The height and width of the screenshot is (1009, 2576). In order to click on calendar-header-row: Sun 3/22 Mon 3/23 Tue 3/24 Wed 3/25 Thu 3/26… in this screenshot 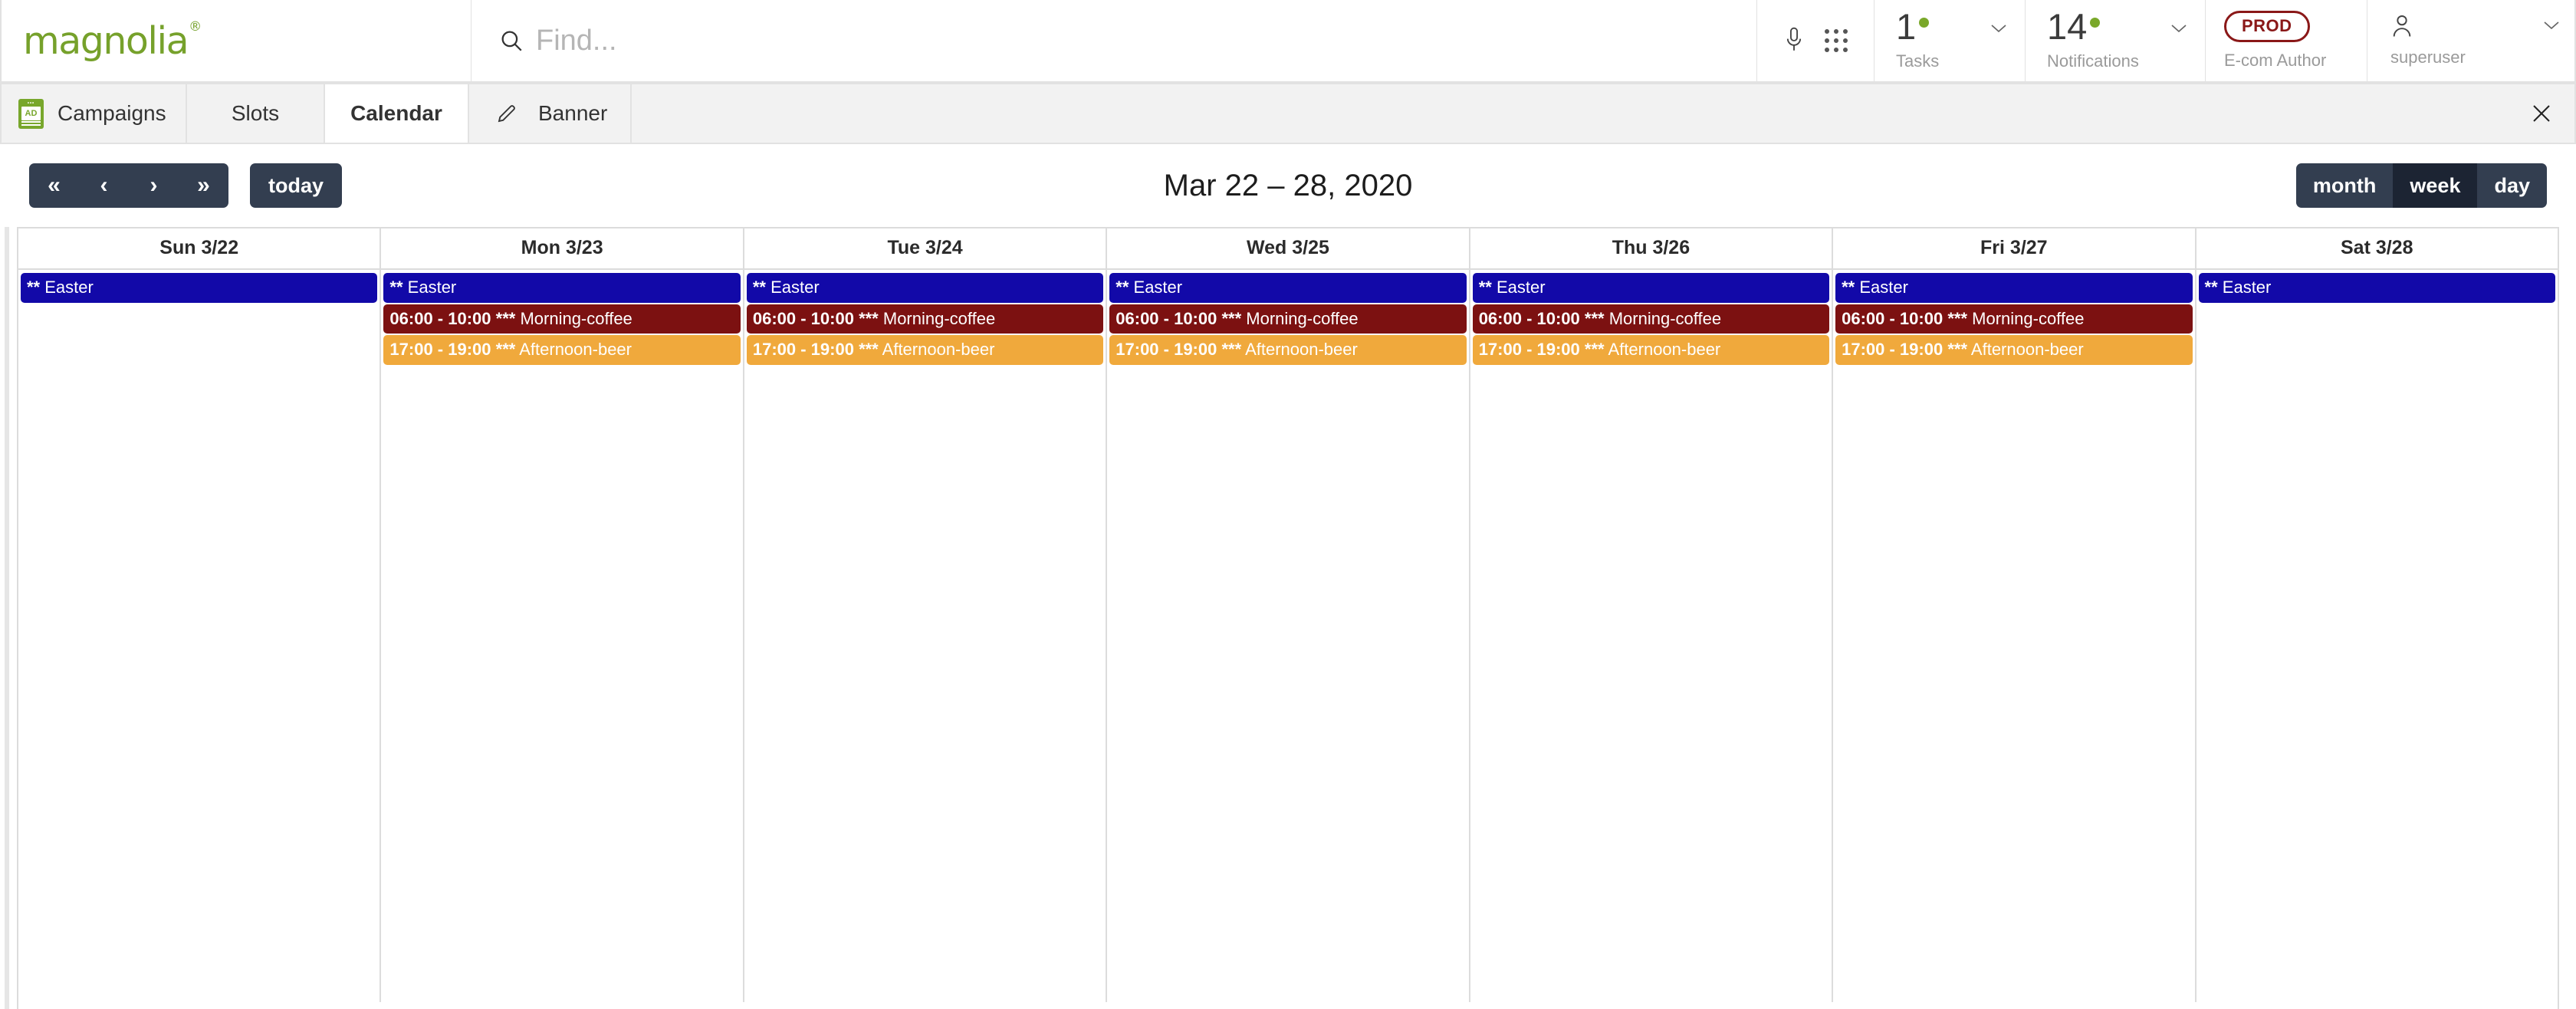, I will do `click(1288, 248)`.